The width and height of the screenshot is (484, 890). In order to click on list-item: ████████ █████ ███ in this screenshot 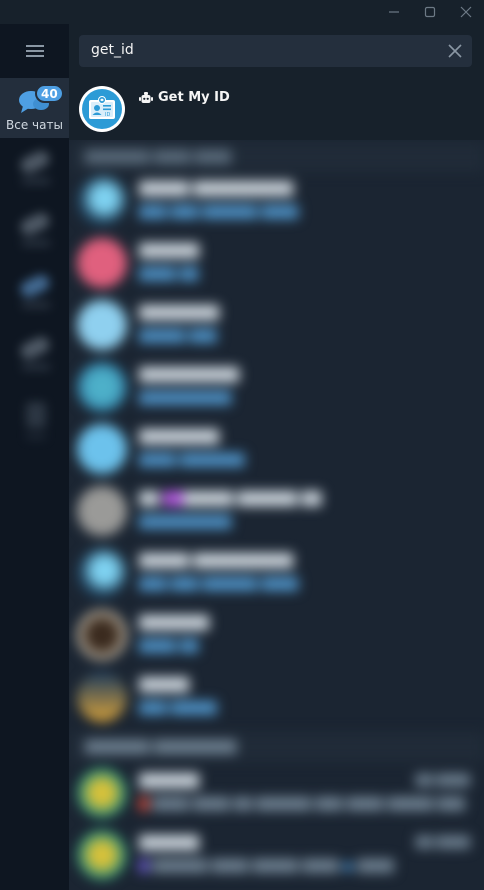, I will do `click(276, 325)`.